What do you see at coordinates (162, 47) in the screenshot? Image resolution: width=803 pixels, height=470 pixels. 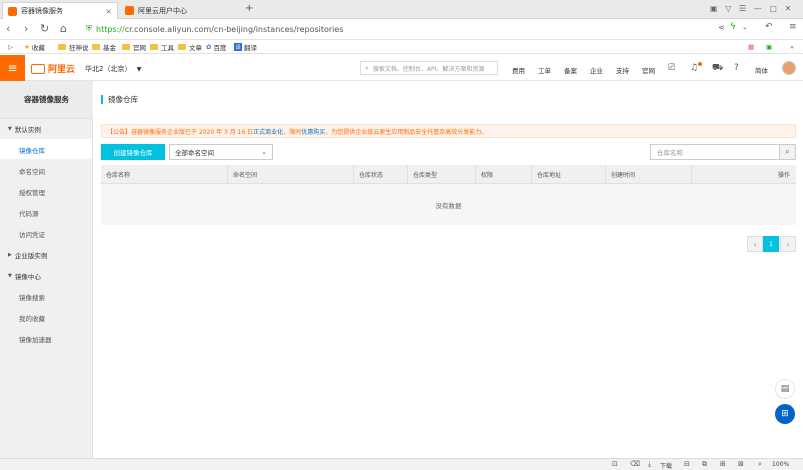 I see `bookmark-folder: 工具` at bounding box center [162, 47].